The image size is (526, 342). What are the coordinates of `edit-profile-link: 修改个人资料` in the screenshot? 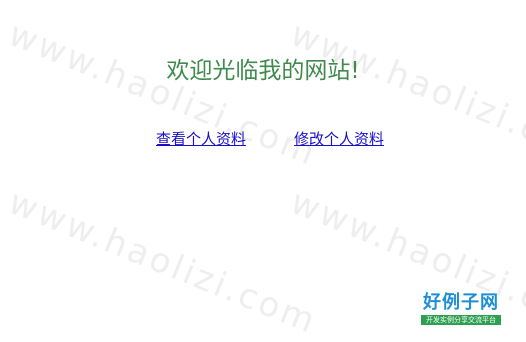 It's located at (339, 138).